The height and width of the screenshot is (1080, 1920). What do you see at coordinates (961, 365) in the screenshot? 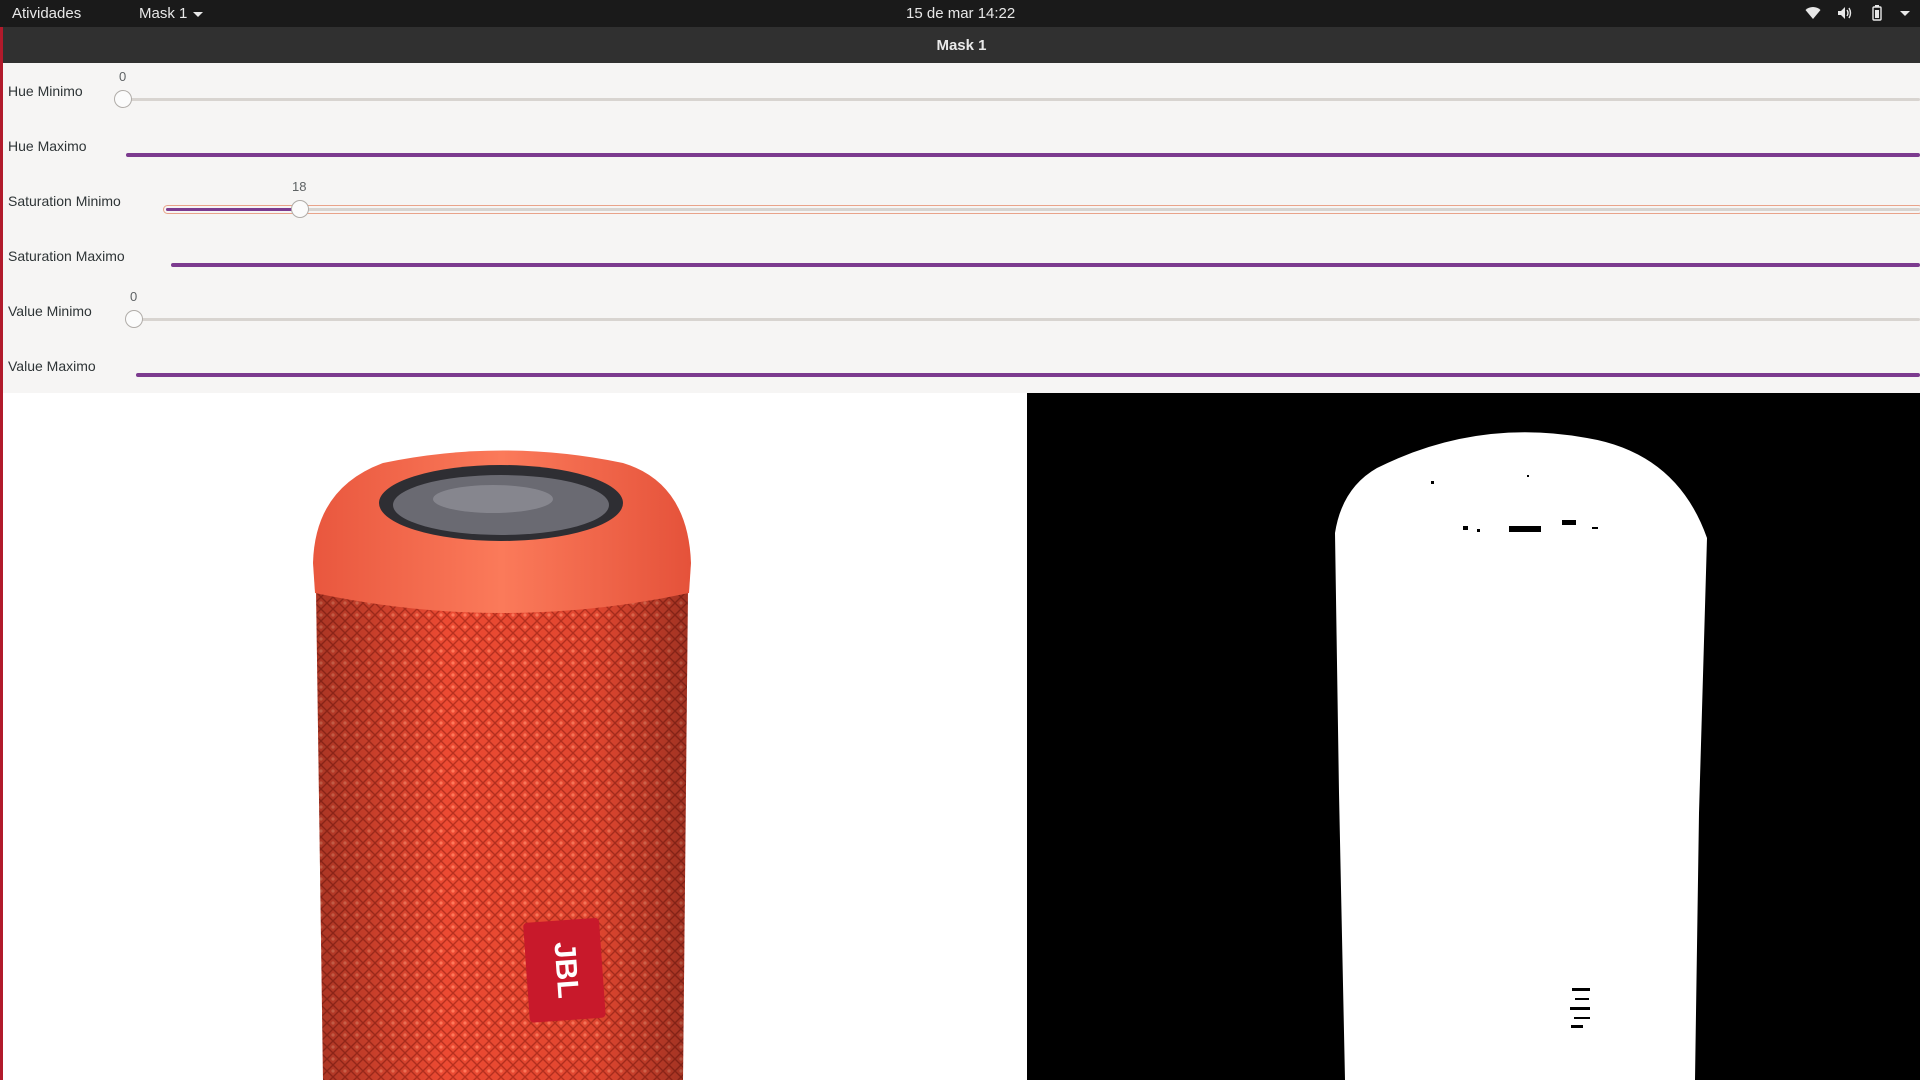
I see `slider-row-value-max: Value Maximo` at bounding box center [961, 365].